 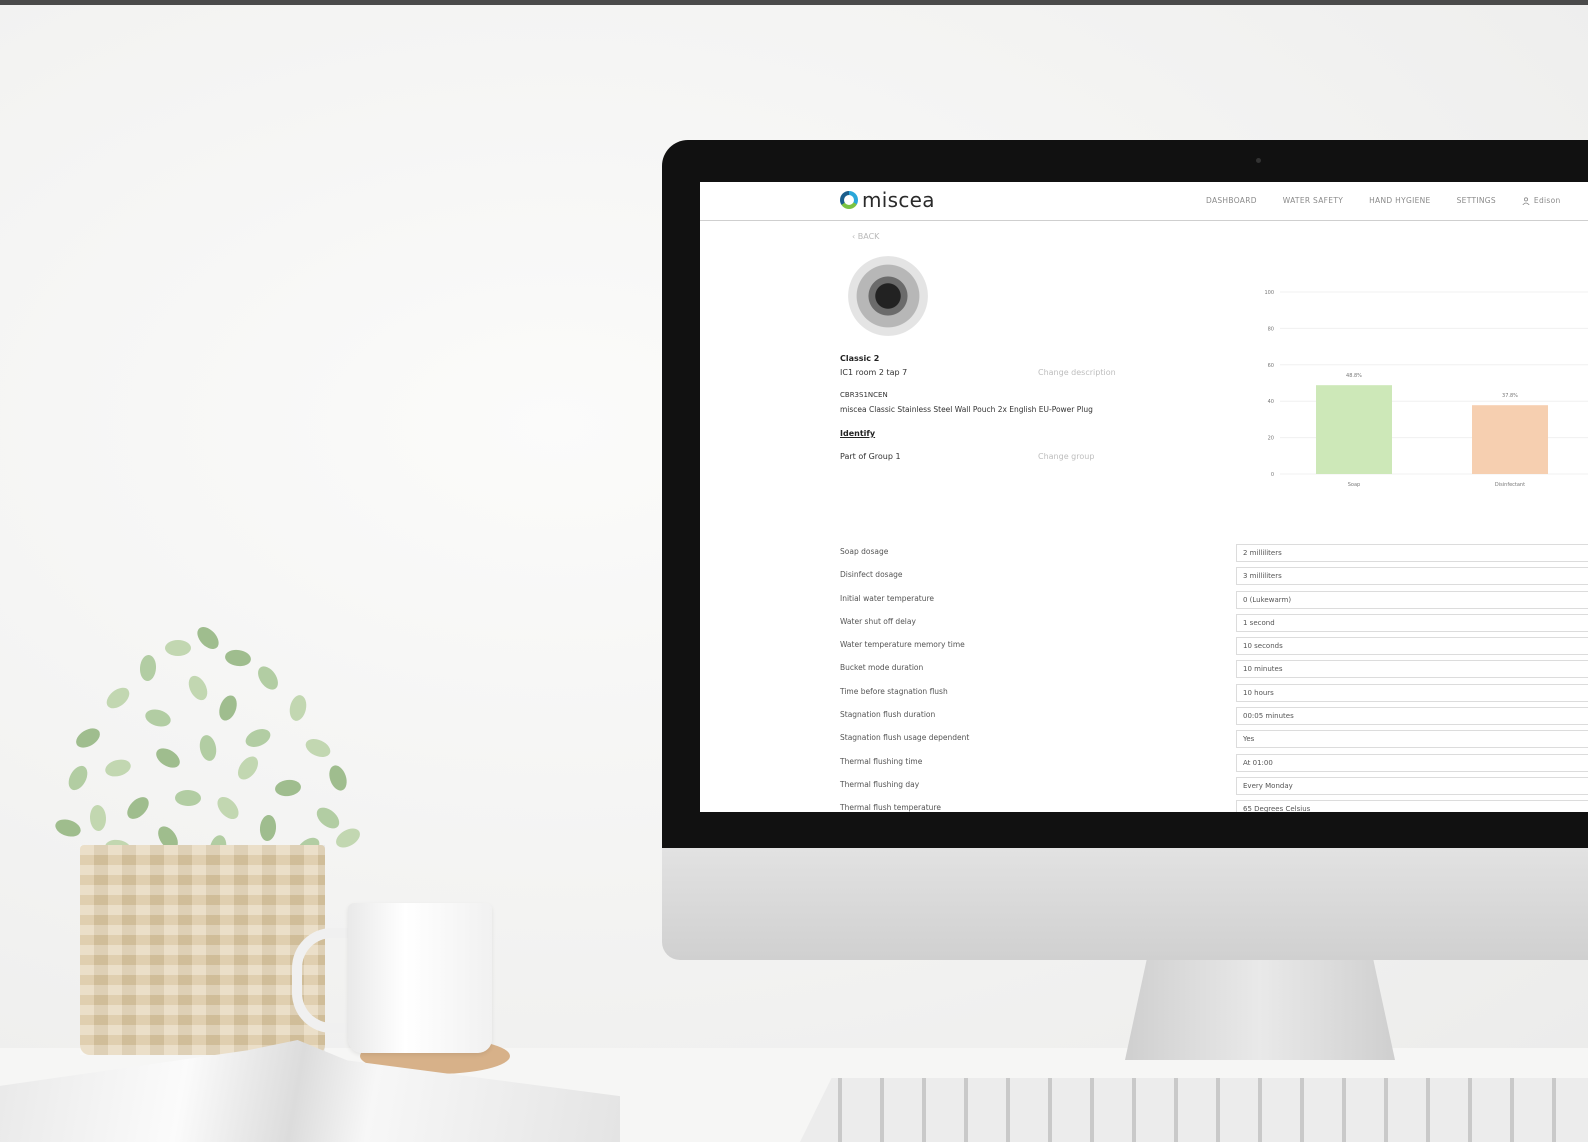 I want to click on setting-value-field: Every Monday, so click(x=1412, y=785).